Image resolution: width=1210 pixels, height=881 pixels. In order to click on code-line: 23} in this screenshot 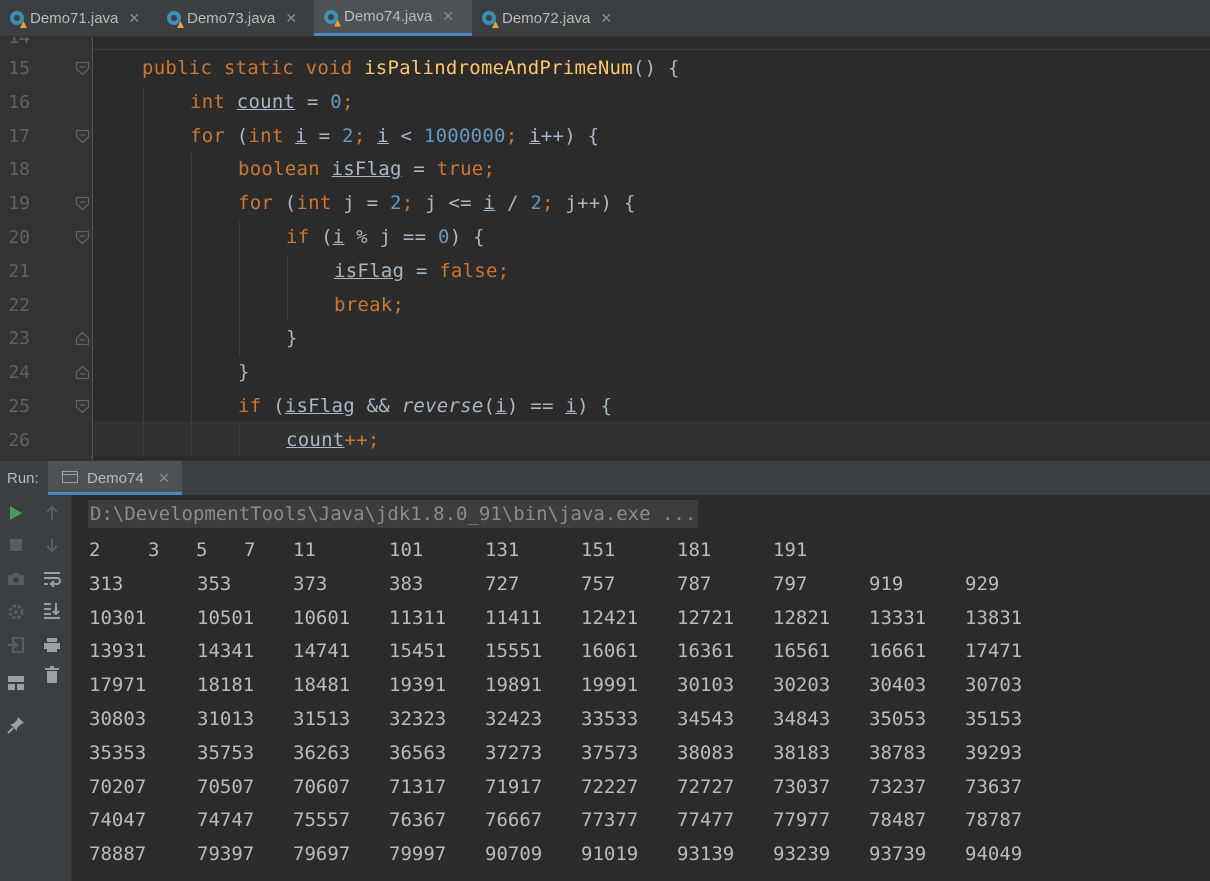, I will do `click(605, 339)`.